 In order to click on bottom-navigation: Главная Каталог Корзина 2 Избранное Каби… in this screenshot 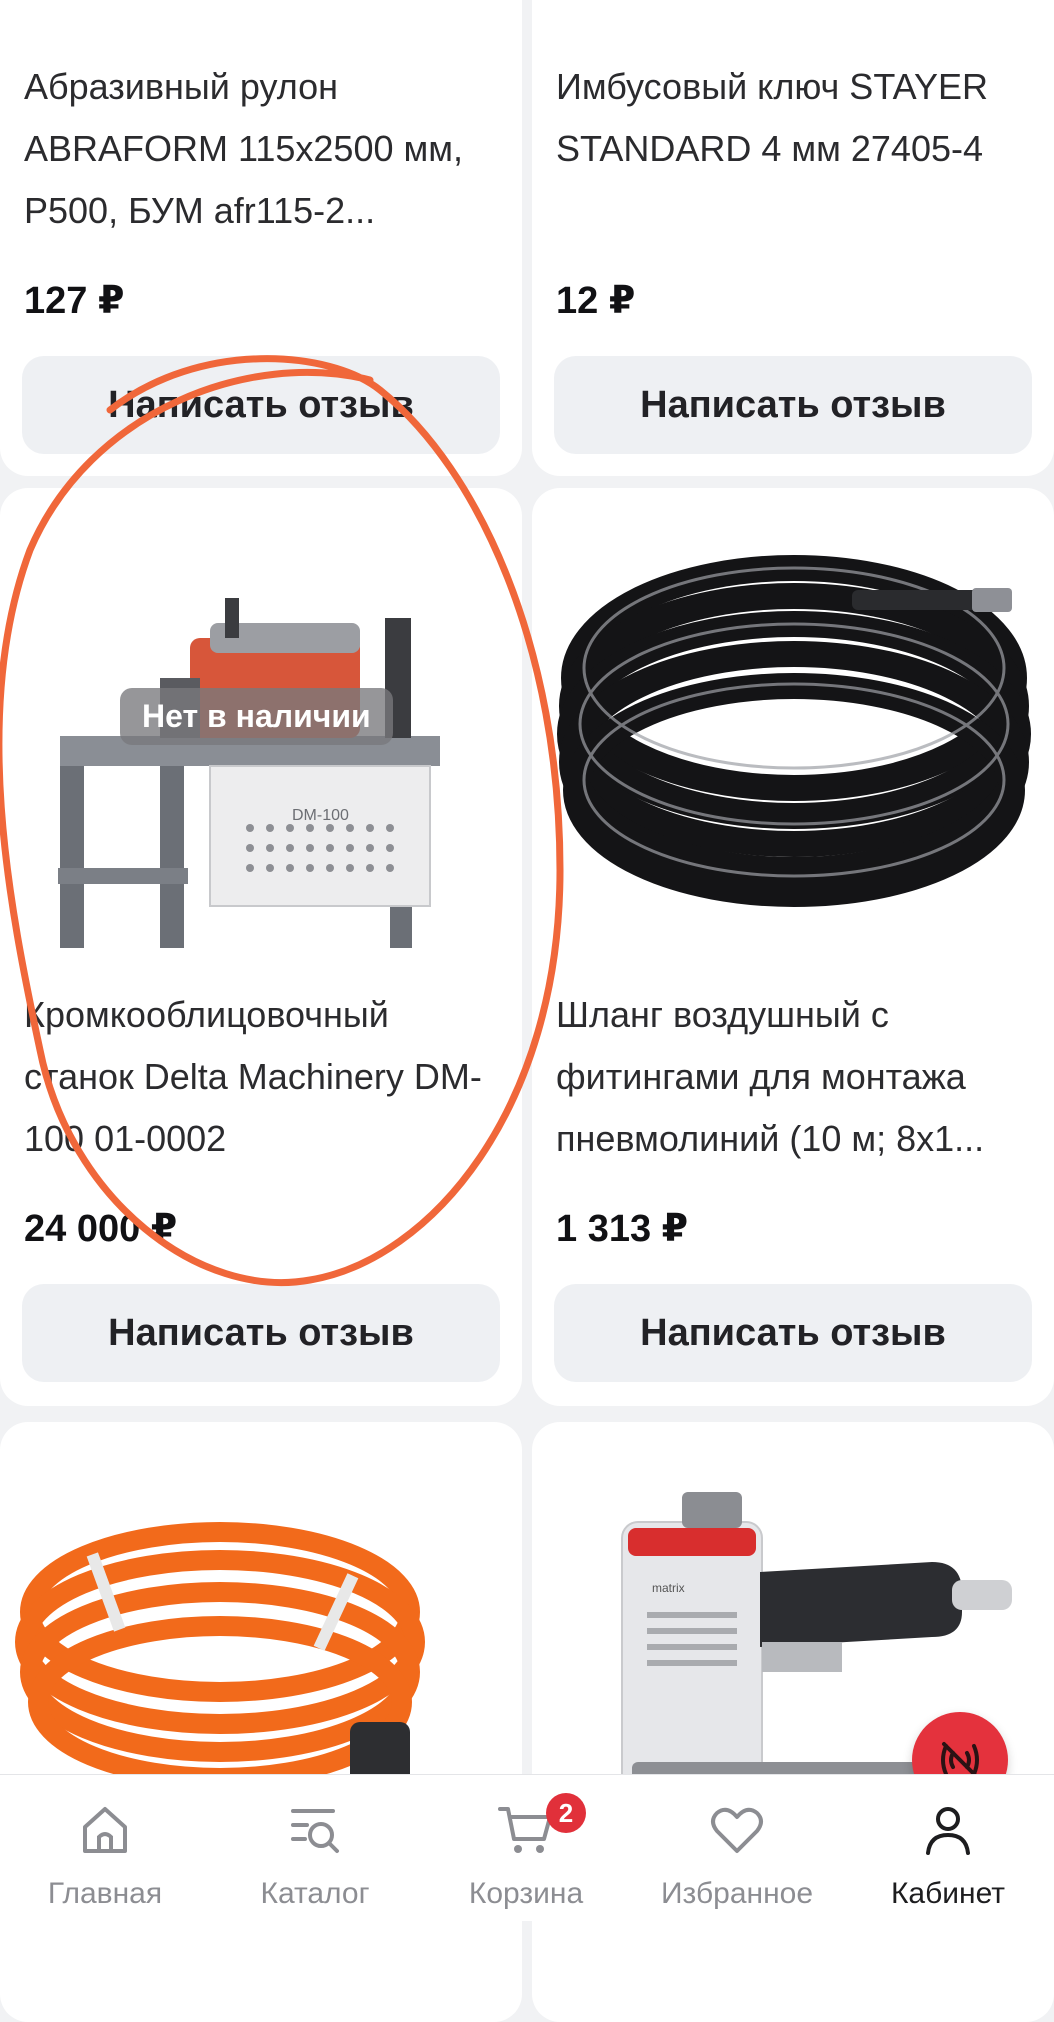, I will do `click(527, 1847)`.